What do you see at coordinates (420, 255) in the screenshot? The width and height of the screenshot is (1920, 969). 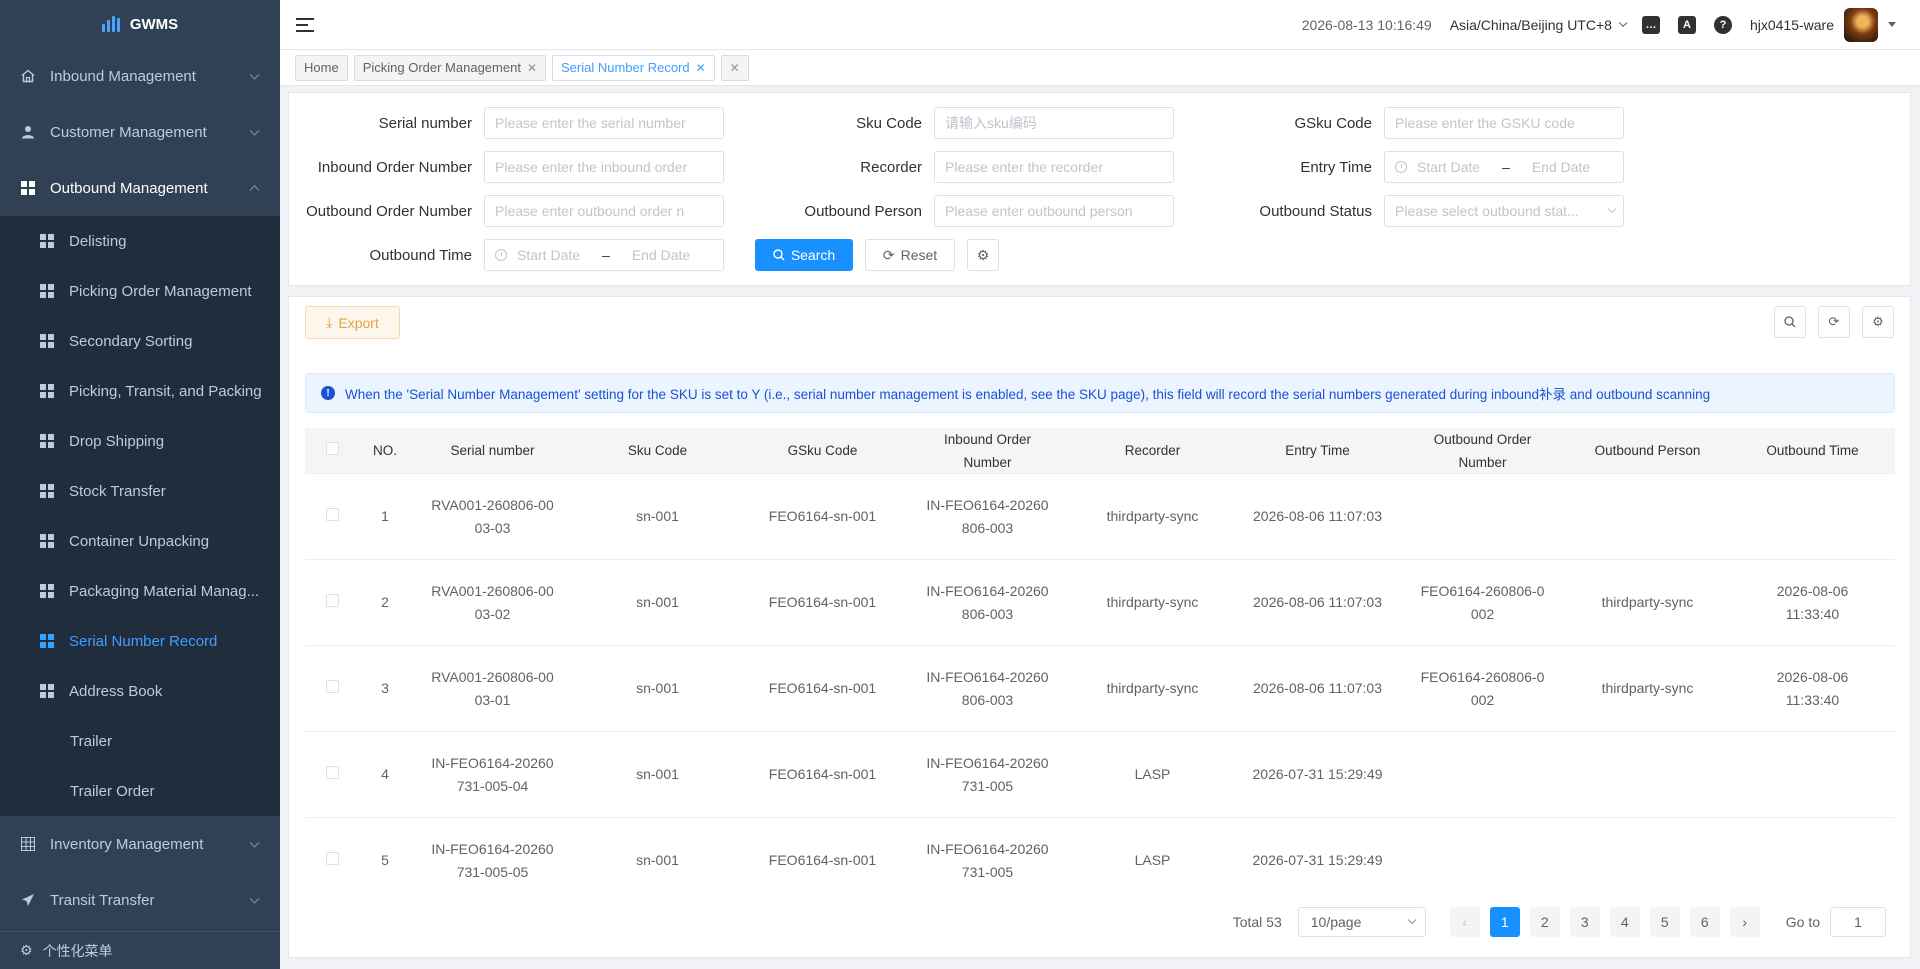 I see `outbound-time-label: Outbound Time` at bounding box center [420, 255].